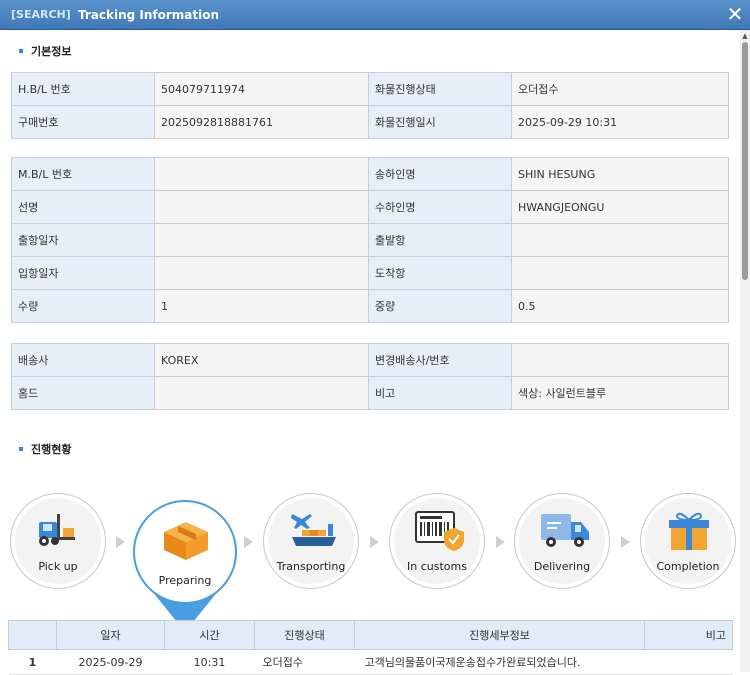  What do you see at coordinates (110, 662) in the screenshot?
I see `row-date: 2025-09-29` at bounding box center [110, 662].